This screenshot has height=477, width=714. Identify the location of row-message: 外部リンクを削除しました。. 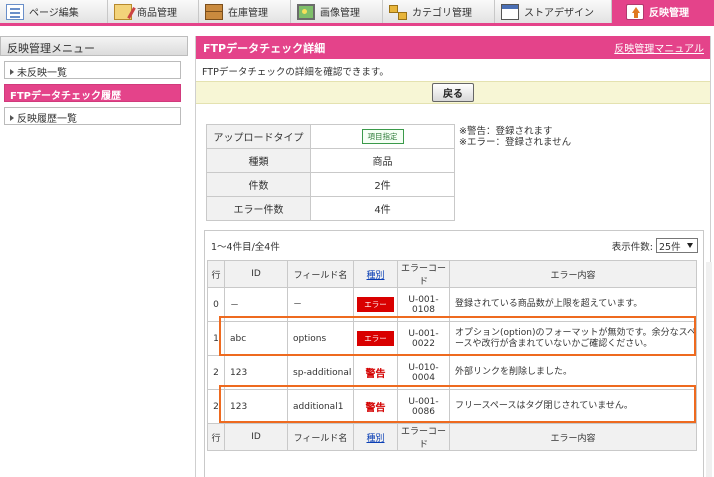
(573, 372).